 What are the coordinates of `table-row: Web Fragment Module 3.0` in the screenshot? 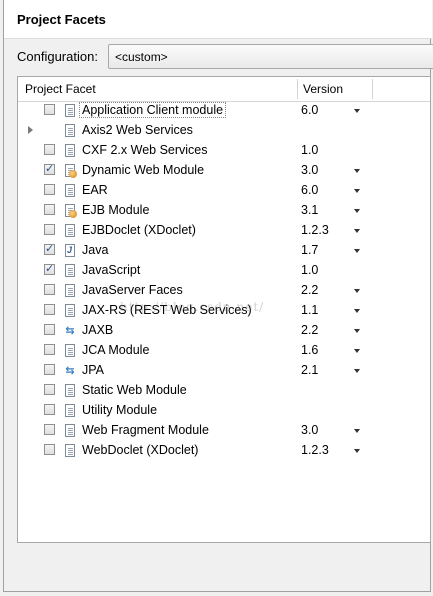 It's located at (224, 431).